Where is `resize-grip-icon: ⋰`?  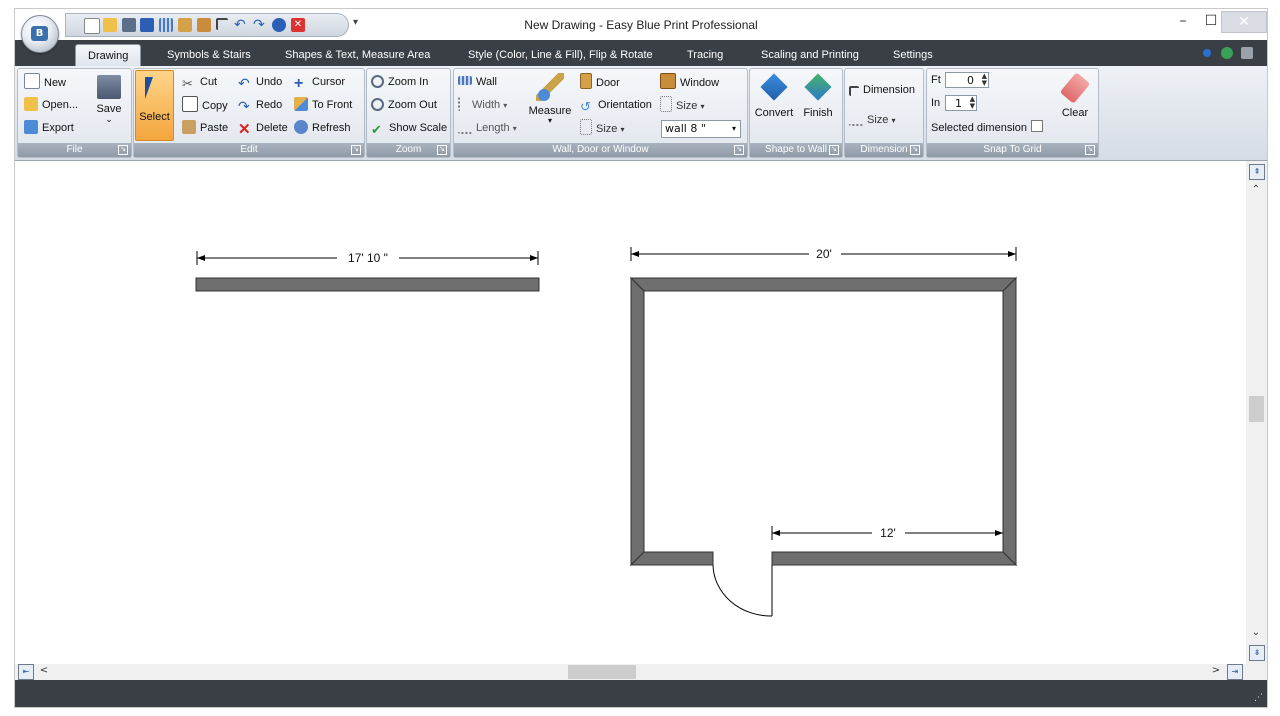
resize-grip-icon: ⋰ is located at coordinates (1258, 698).